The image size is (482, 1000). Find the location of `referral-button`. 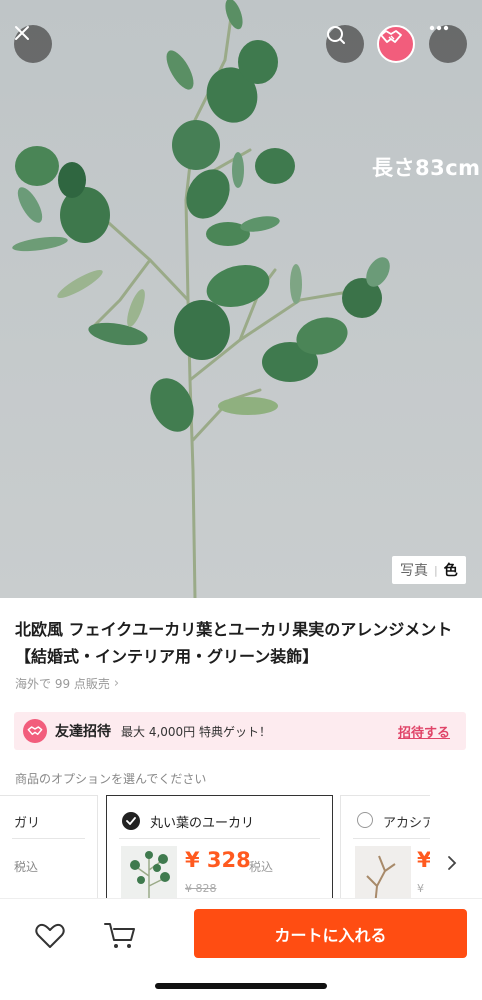

referral-button is located at coordinates (396, 44).